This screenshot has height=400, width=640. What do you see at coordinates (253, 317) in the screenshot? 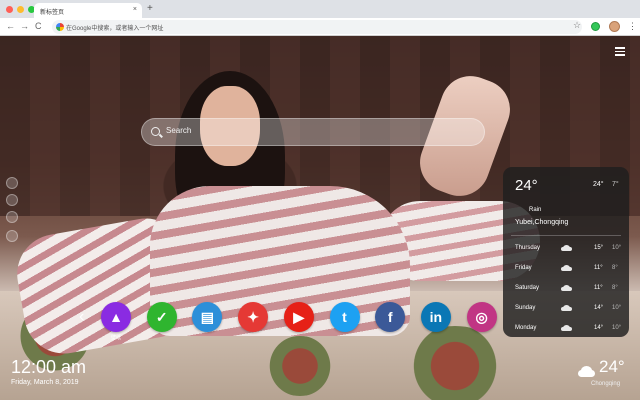
I see `games-shortcut-icon: ✦` at bounding box center [253, 317].